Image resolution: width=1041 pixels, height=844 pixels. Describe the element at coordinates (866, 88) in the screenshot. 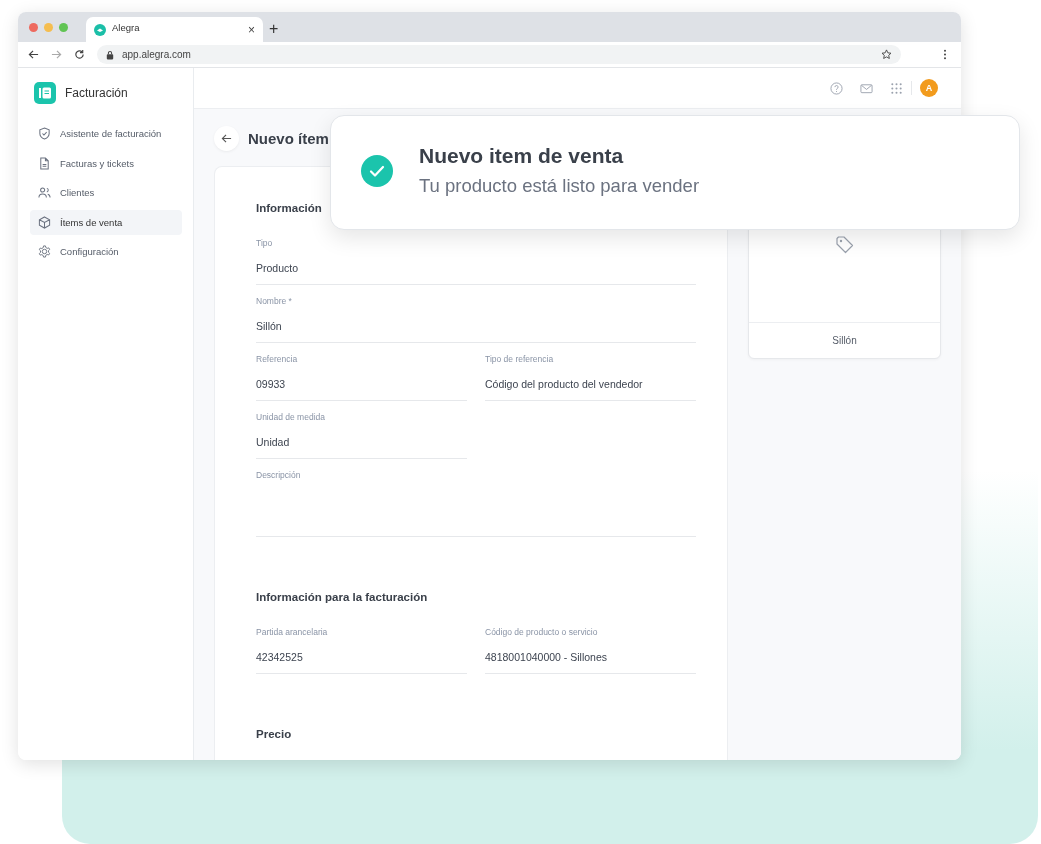

I see `mail-icon` at that location.